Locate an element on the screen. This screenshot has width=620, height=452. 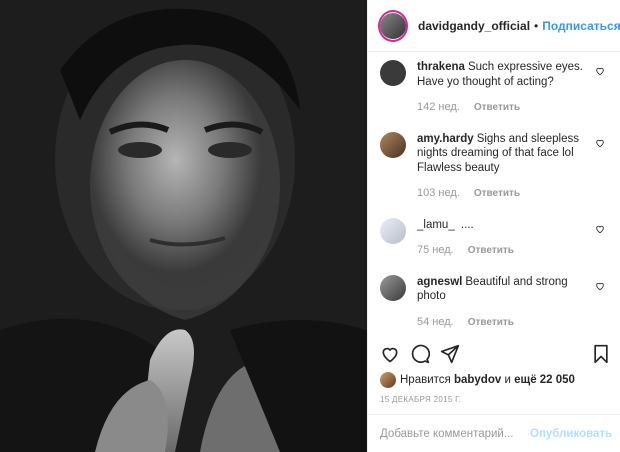
comment-icon is located at coordinates (420, 354).